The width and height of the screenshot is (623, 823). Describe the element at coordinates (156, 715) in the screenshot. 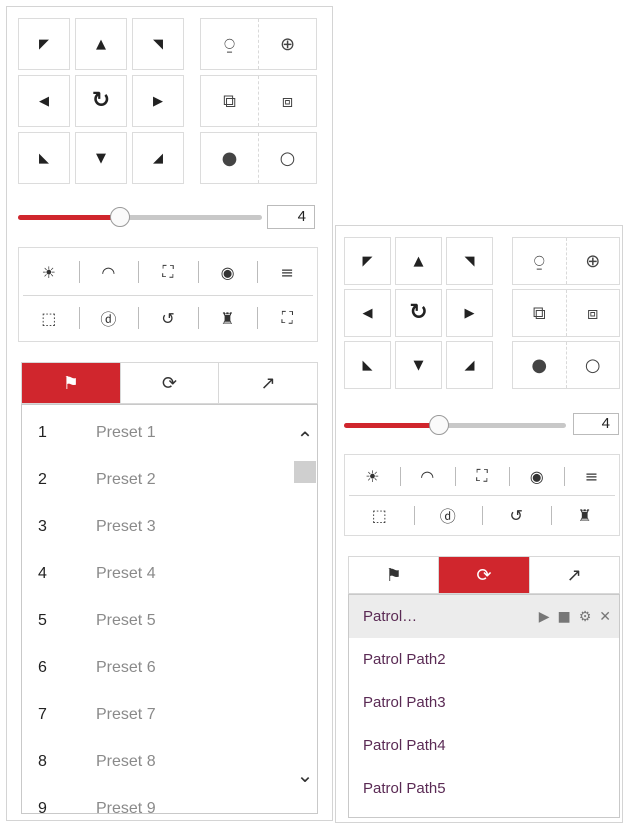

I see `preset-item: 7 Preset 7` at that location.